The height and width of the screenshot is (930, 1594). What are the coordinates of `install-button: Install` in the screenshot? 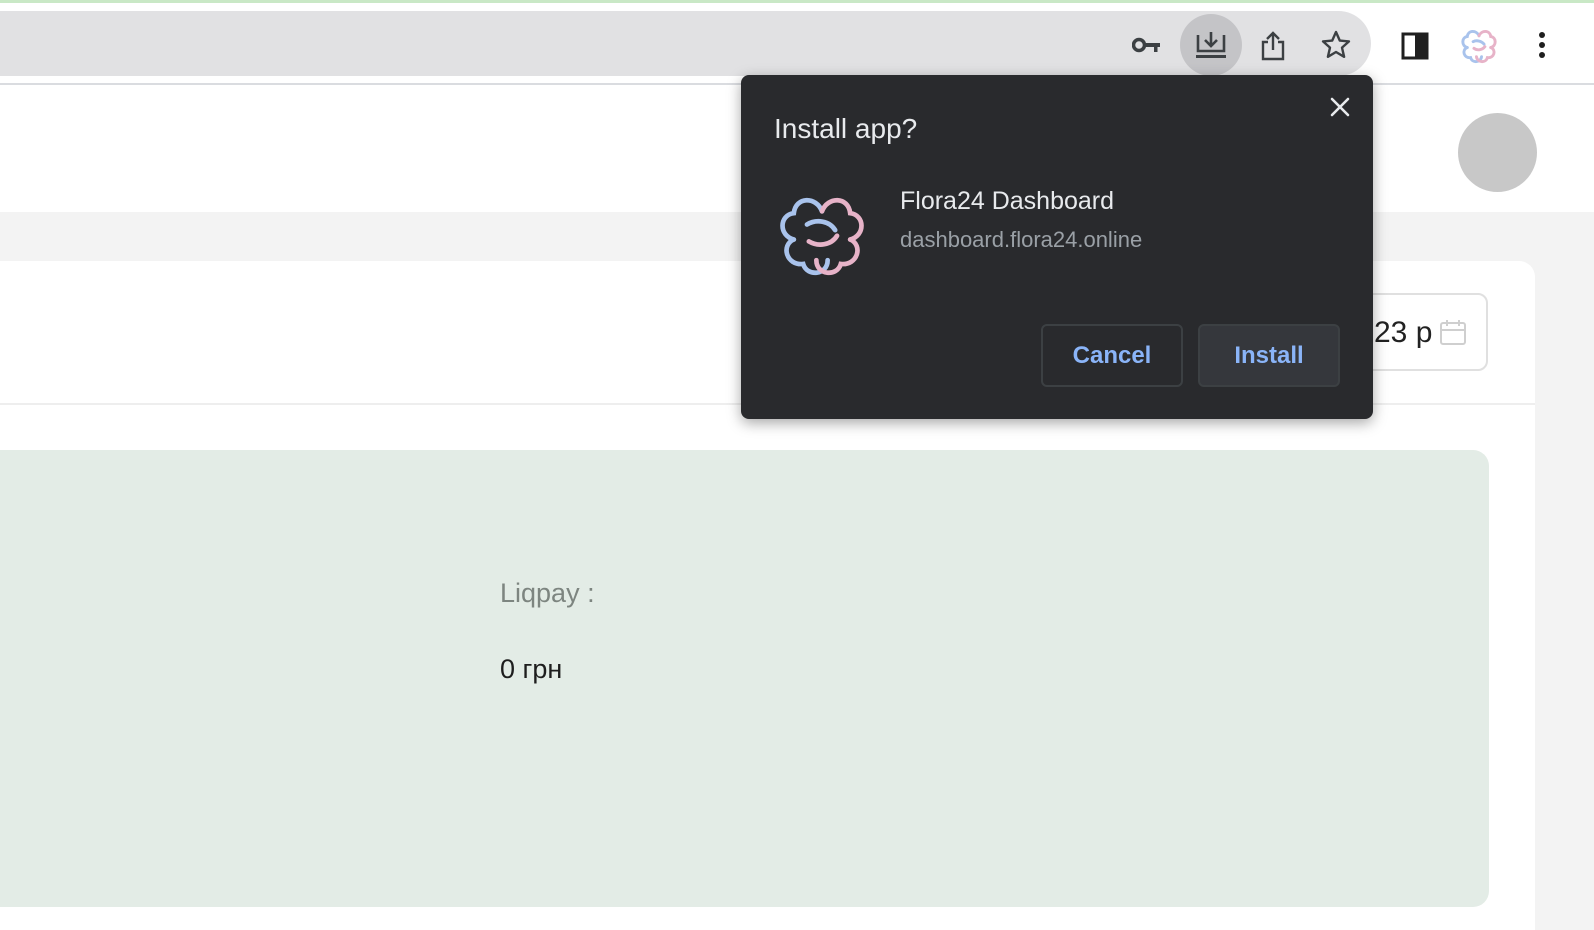 It's located at (1269, 355).